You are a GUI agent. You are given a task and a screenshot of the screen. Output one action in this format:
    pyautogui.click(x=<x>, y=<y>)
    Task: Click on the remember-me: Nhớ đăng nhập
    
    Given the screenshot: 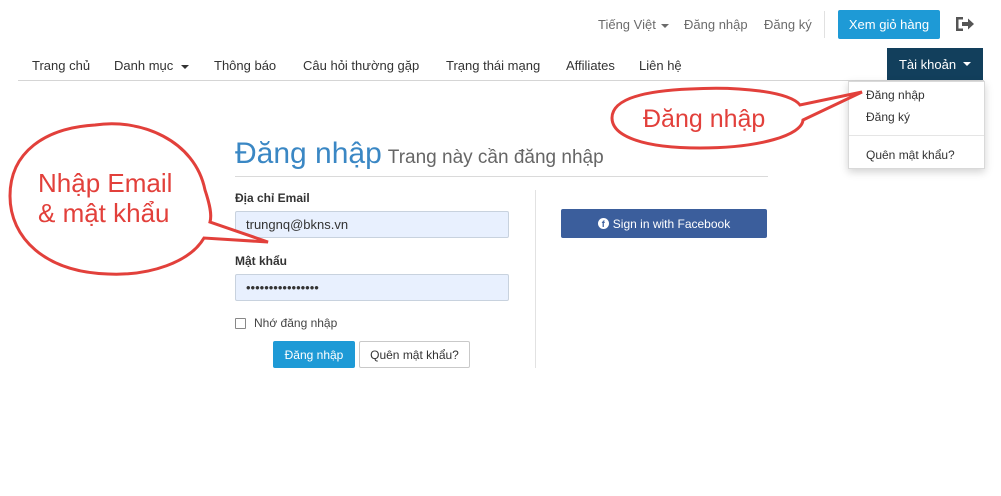 What is the action you would take?
    pyautogui.click(x=286, y=323)
    